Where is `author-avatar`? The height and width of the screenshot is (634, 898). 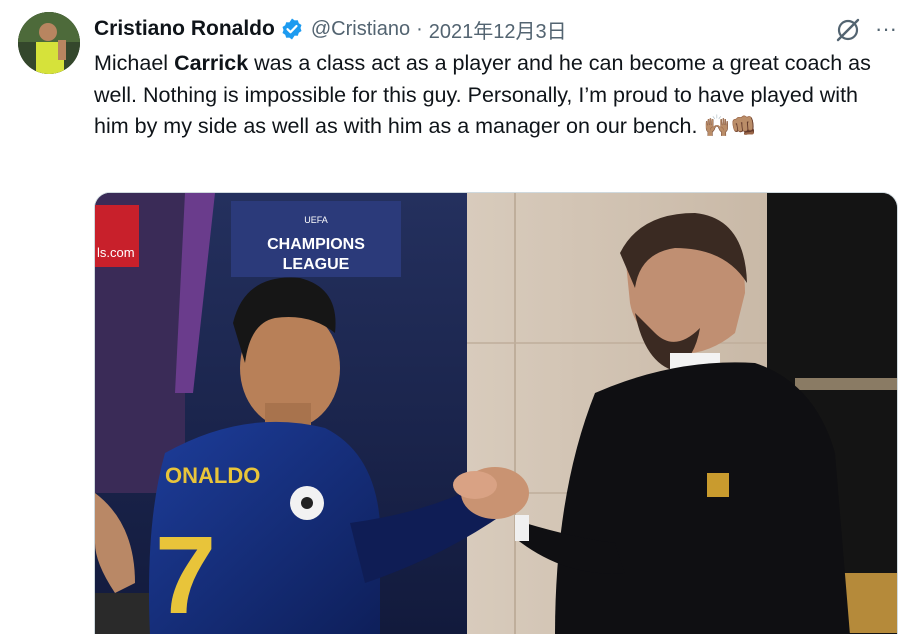 author-avatar is located at coordinates (49, 43).